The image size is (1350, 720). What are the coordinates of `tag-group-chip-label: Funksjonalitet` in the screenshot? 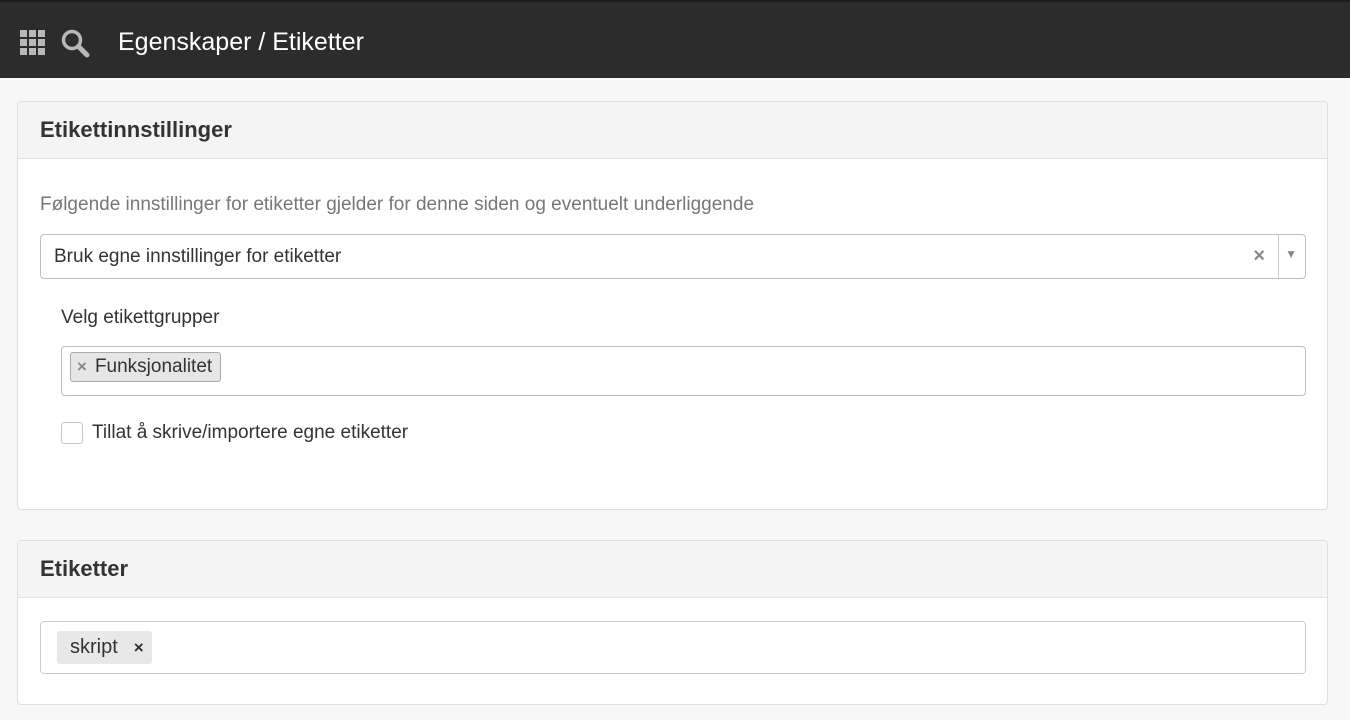 It's located at (153, 366).